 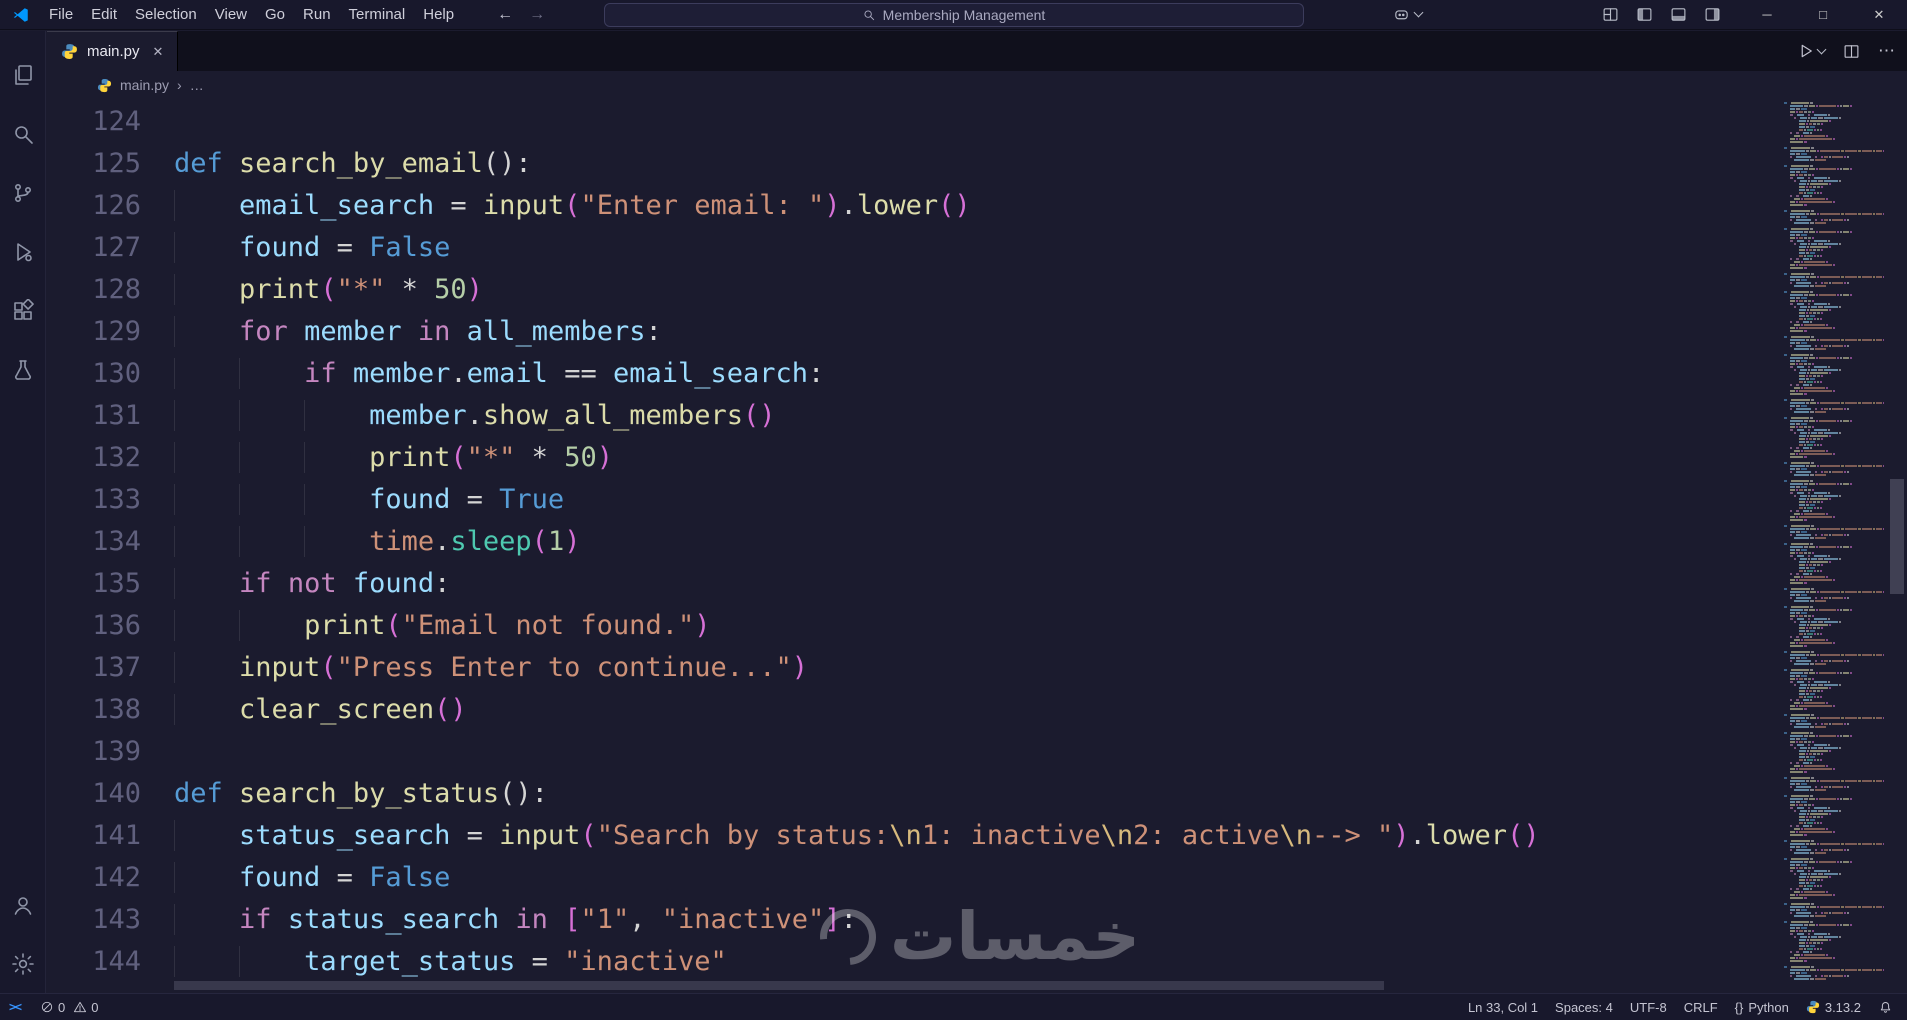 I want to click on toggle-panel-icon, so click(x=1678, y=14).